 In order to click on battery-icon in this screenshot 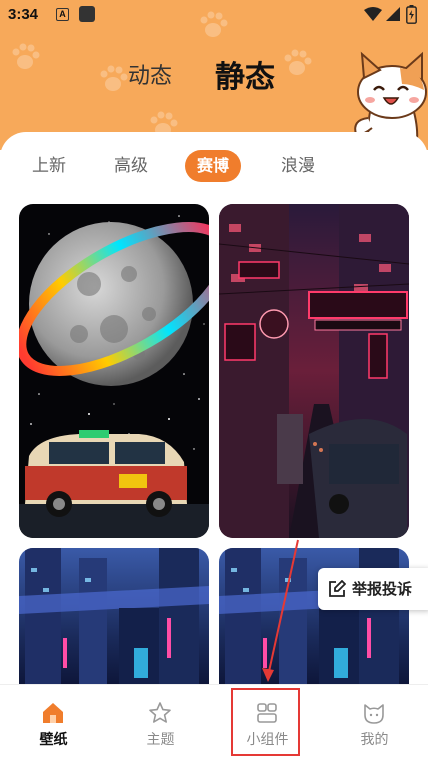, I will do `click(411, 14)`.